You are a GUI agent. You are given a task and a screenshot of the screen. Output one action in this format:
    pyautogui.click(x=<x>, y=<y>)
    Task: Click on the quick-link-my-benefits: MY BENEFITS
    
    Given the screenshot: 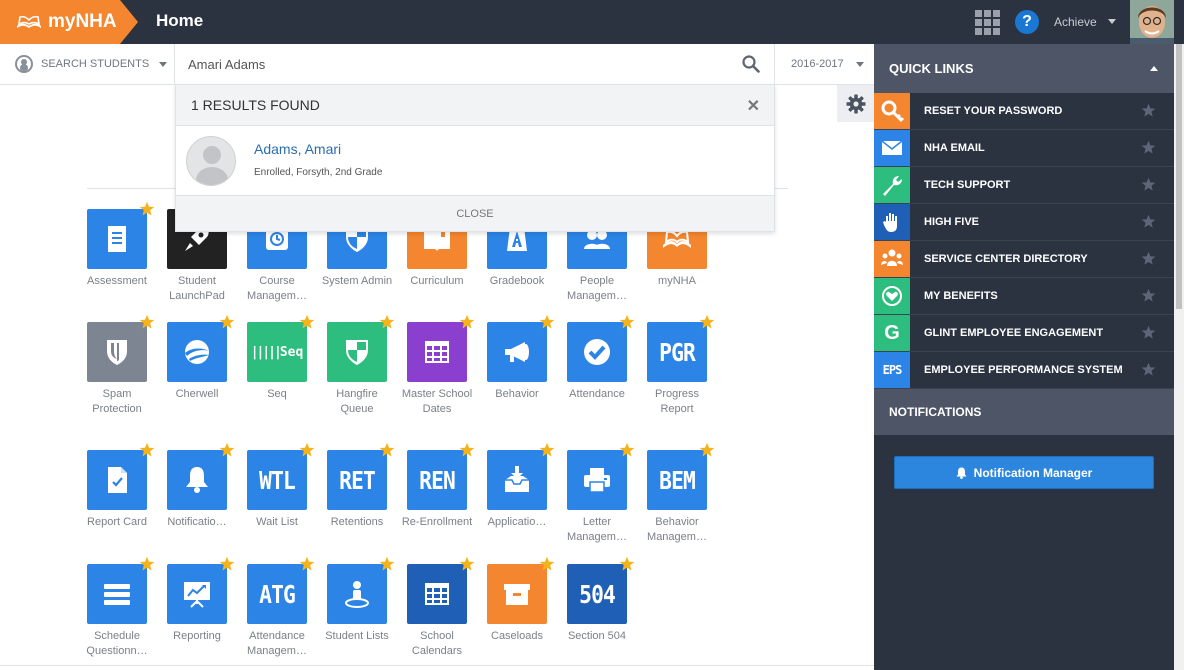 What is the action you would take?
    pyautogui.click(x=1024, y=296)
    